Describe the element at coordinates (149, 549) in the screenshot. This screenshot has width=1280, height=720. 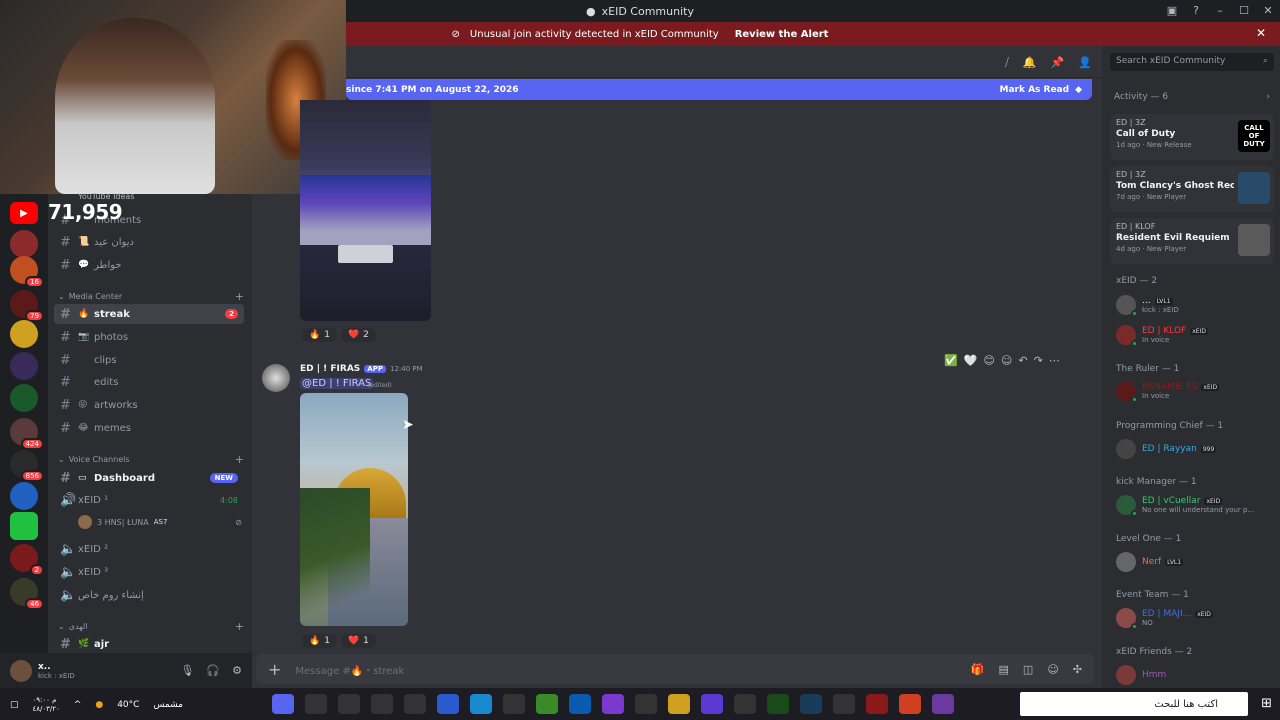
I see `voice-channel-xeid-2: 🔈 xEID ²` at that location.